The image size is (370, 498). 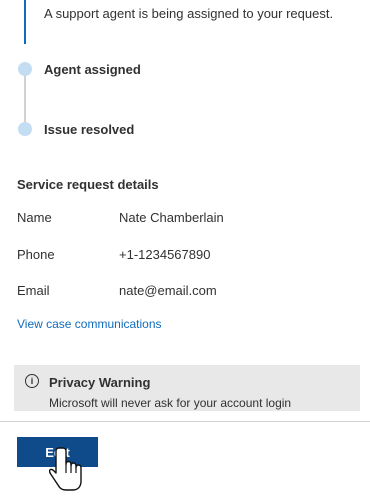 What do you see at coordinates (171, 217) in the screenshot?
I see `detail-value: Nate Chamberlain` at bounding box center [171, 217].